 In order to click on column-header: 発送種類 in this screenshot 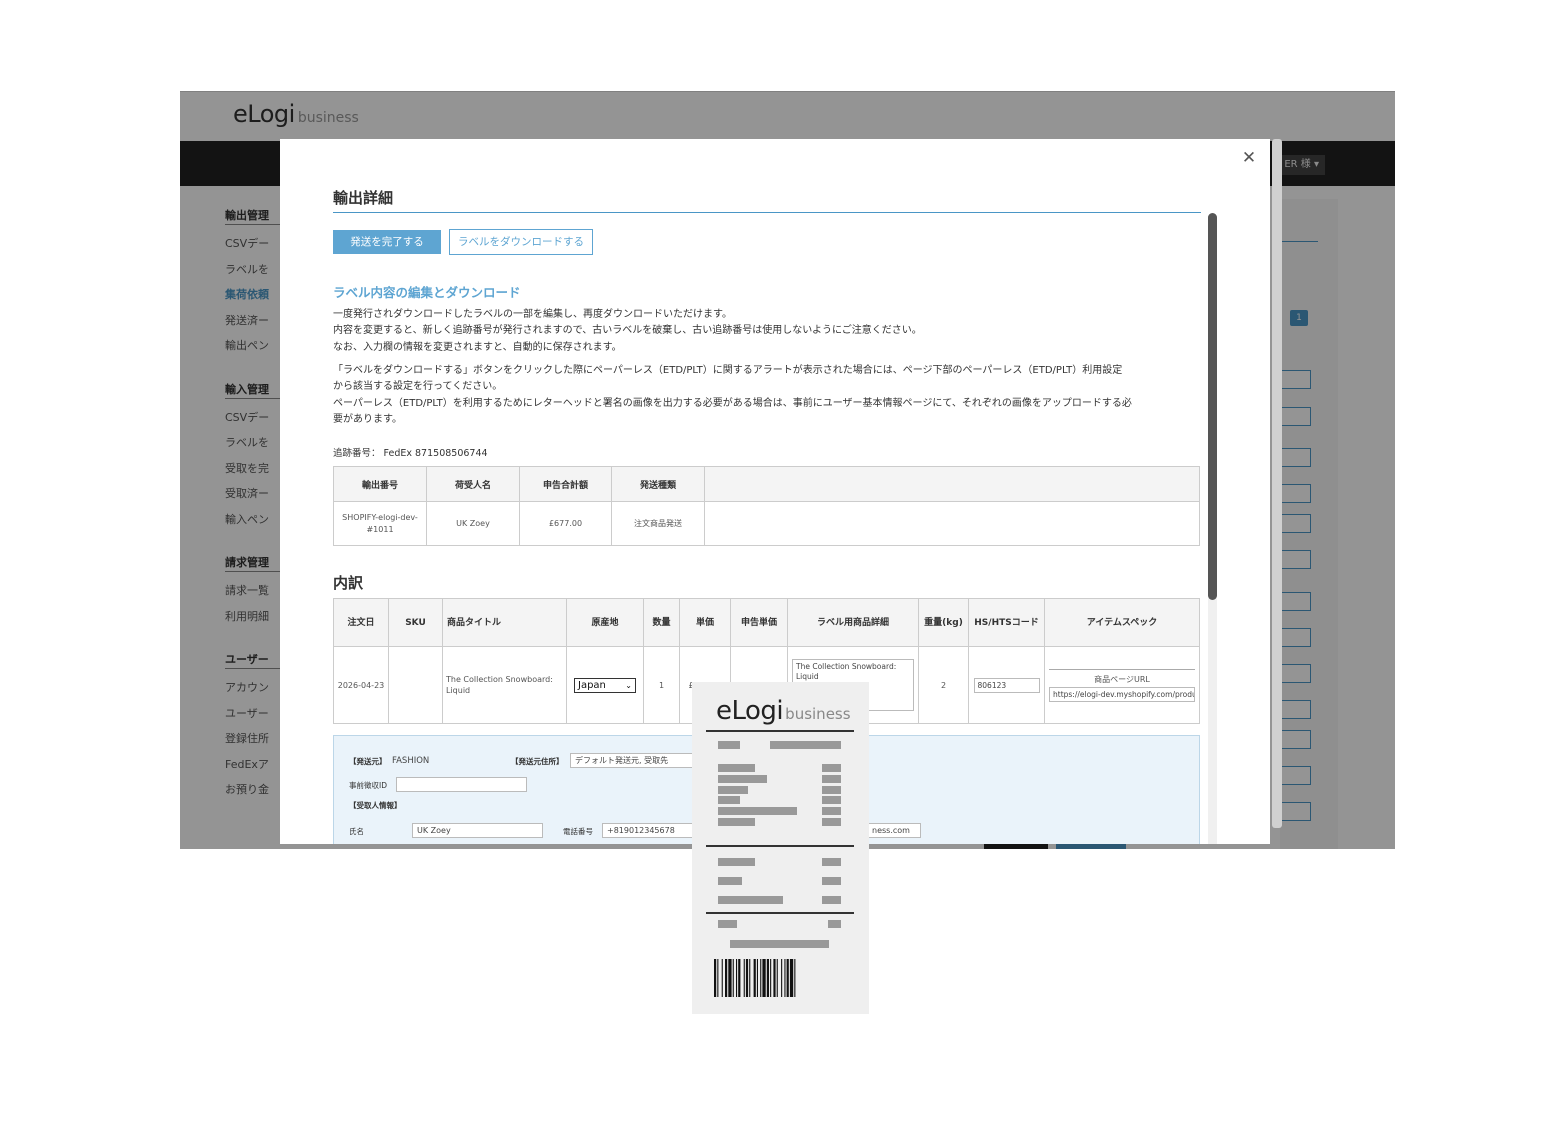, I will do `click(658, 484)`.